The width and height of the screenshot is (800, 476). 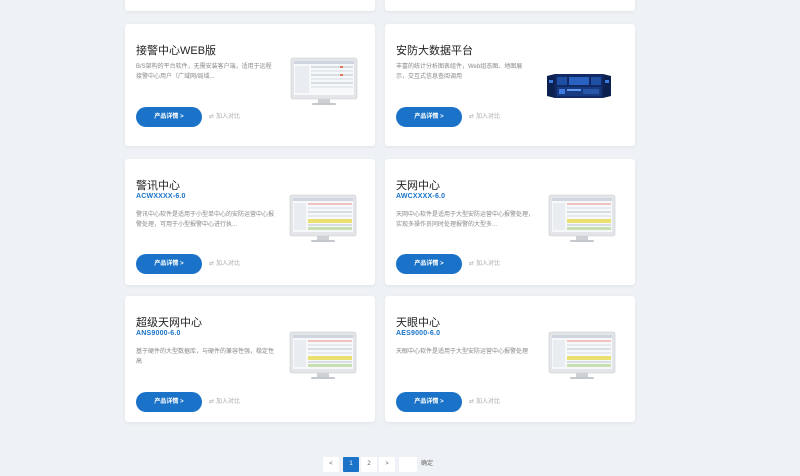 I want to click on next-page-button: >, so click(x=387, y=464).